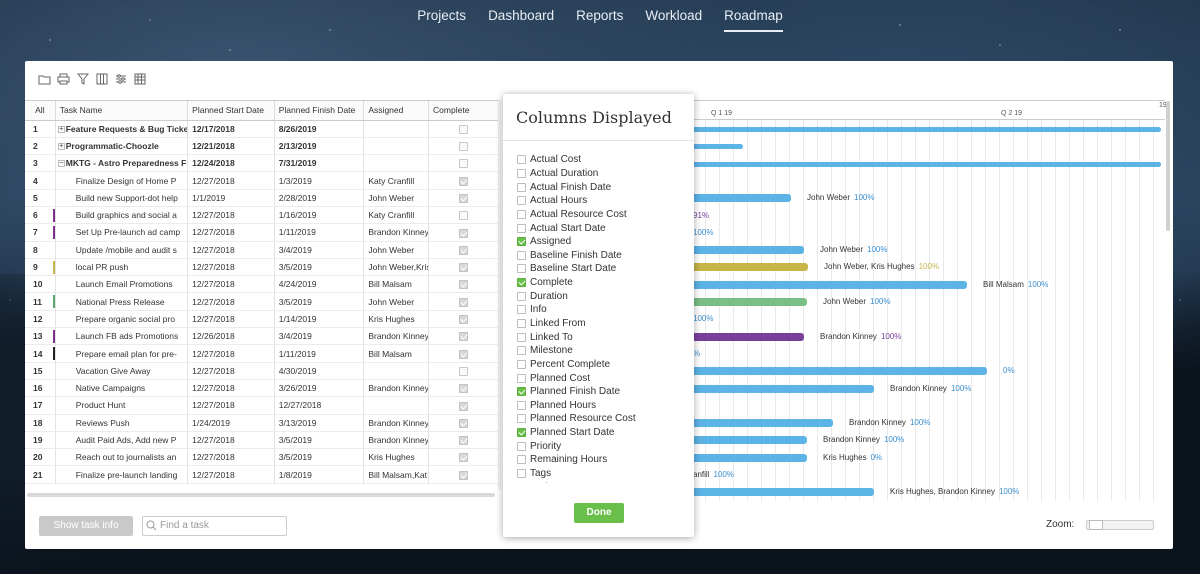  I want to click on finish-date-cell: 4/30/2019, so click(319, 371).